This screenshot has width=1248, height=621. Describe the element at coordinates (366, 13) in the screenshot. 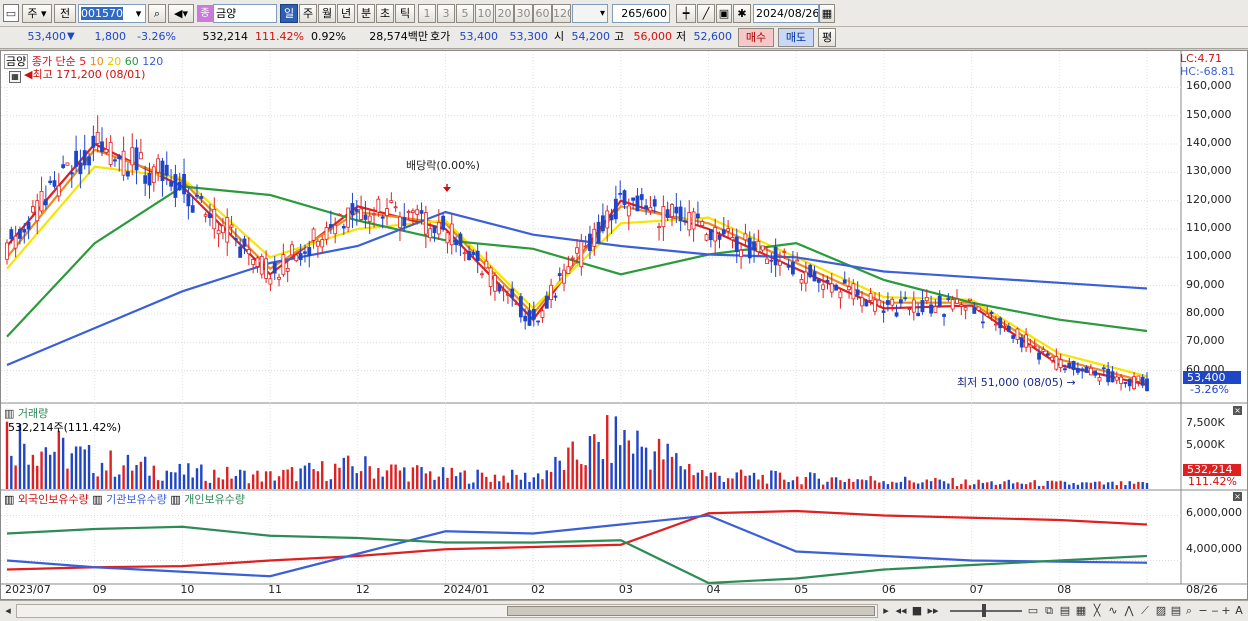

I see `period-minute-button: 분` at that location.